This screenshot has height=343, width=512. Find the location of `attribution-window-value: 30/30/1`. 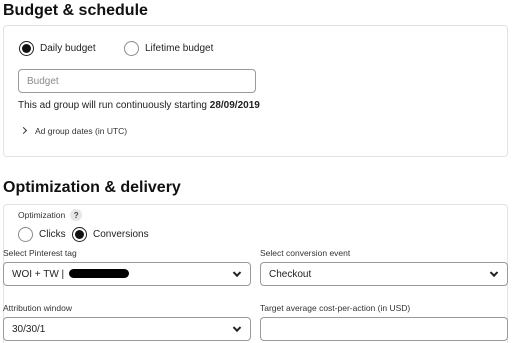

attribution-window-value: 30/30/1 is located at coordinates (29, 329).